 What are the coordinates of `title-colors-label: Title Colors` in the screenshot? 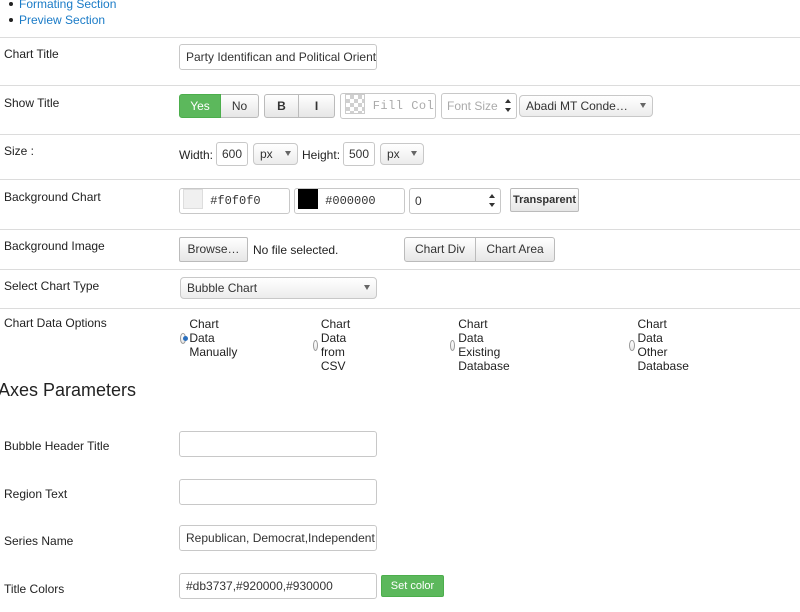 It's located at (34, 589).